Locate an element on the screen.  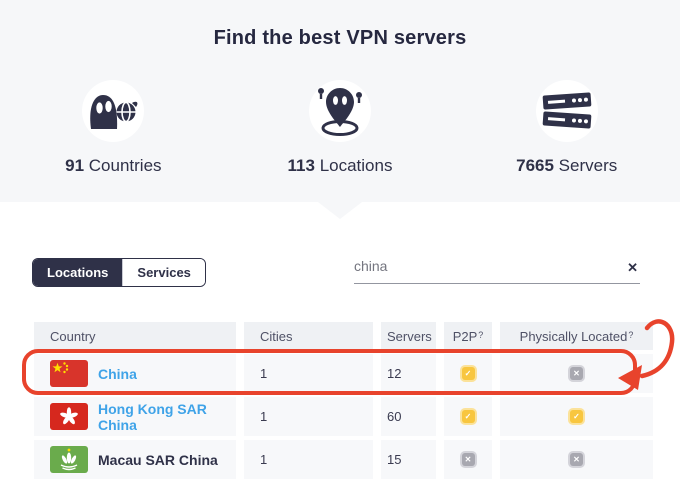
tab-locations: Locations is located at coordinates (78, 272).